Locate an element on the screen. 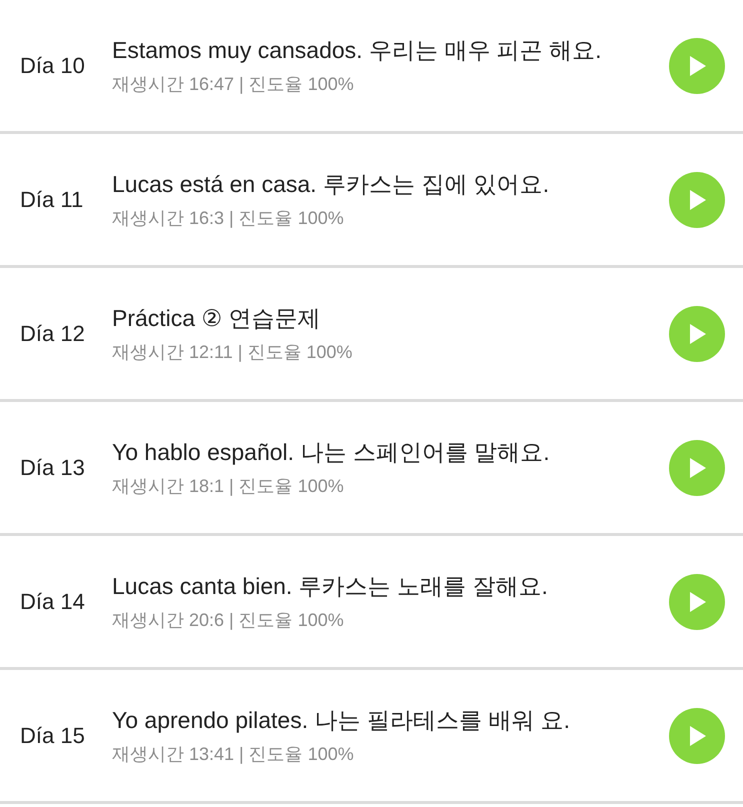 The image size is (743, 807). day-label: Día 11 is located at coordinates (52, 199).